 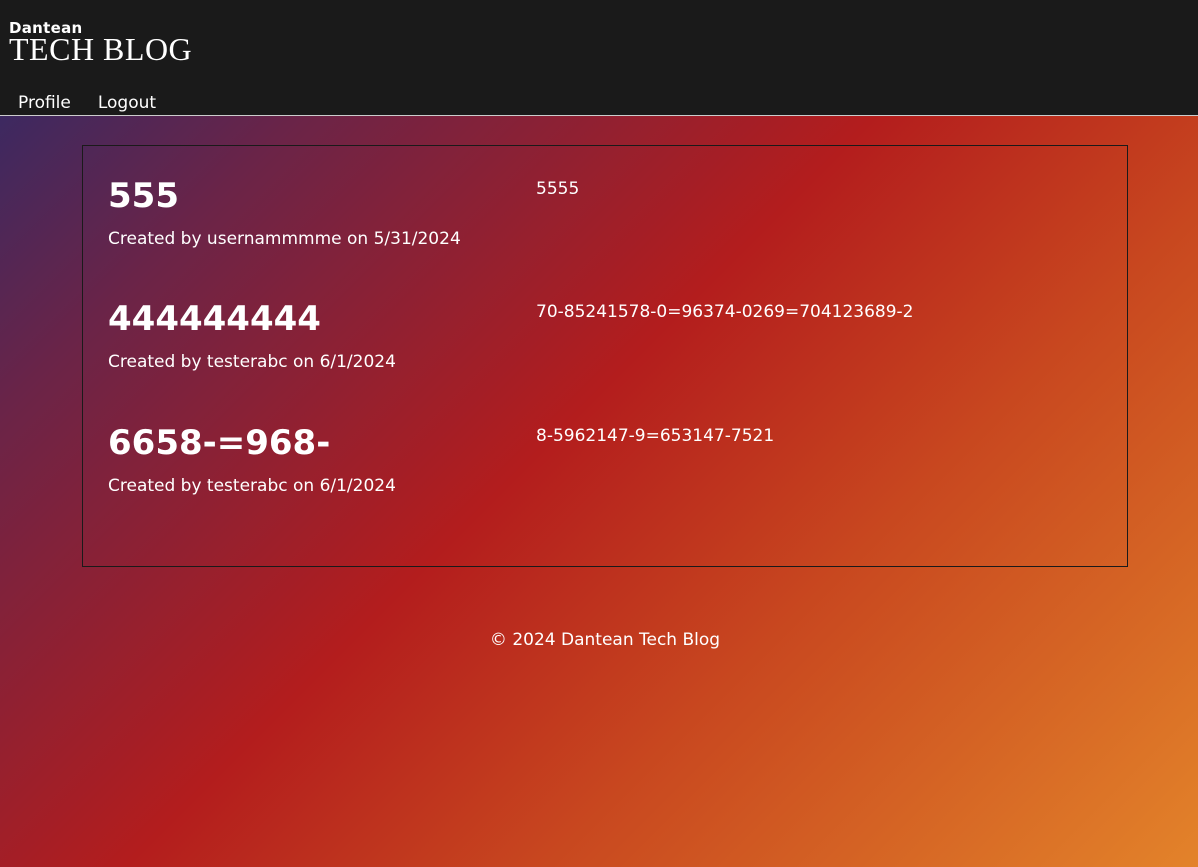 I want to click on post-body: 5555, so click(x=558, y=189).